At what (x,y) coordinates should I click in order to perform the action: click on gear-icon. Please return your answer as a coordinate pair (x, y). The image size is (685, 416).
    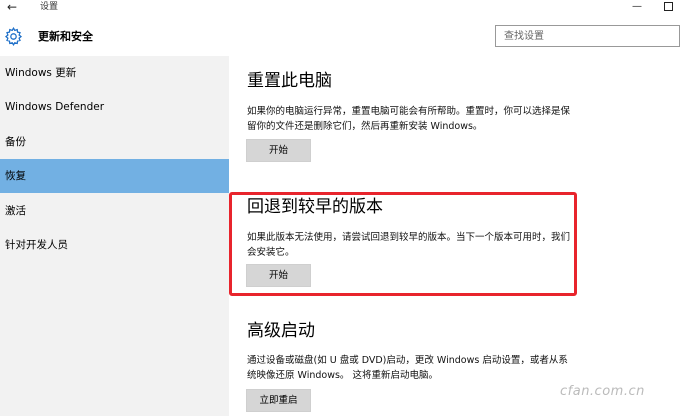
    Looking at the image, I should click on (13, 36).